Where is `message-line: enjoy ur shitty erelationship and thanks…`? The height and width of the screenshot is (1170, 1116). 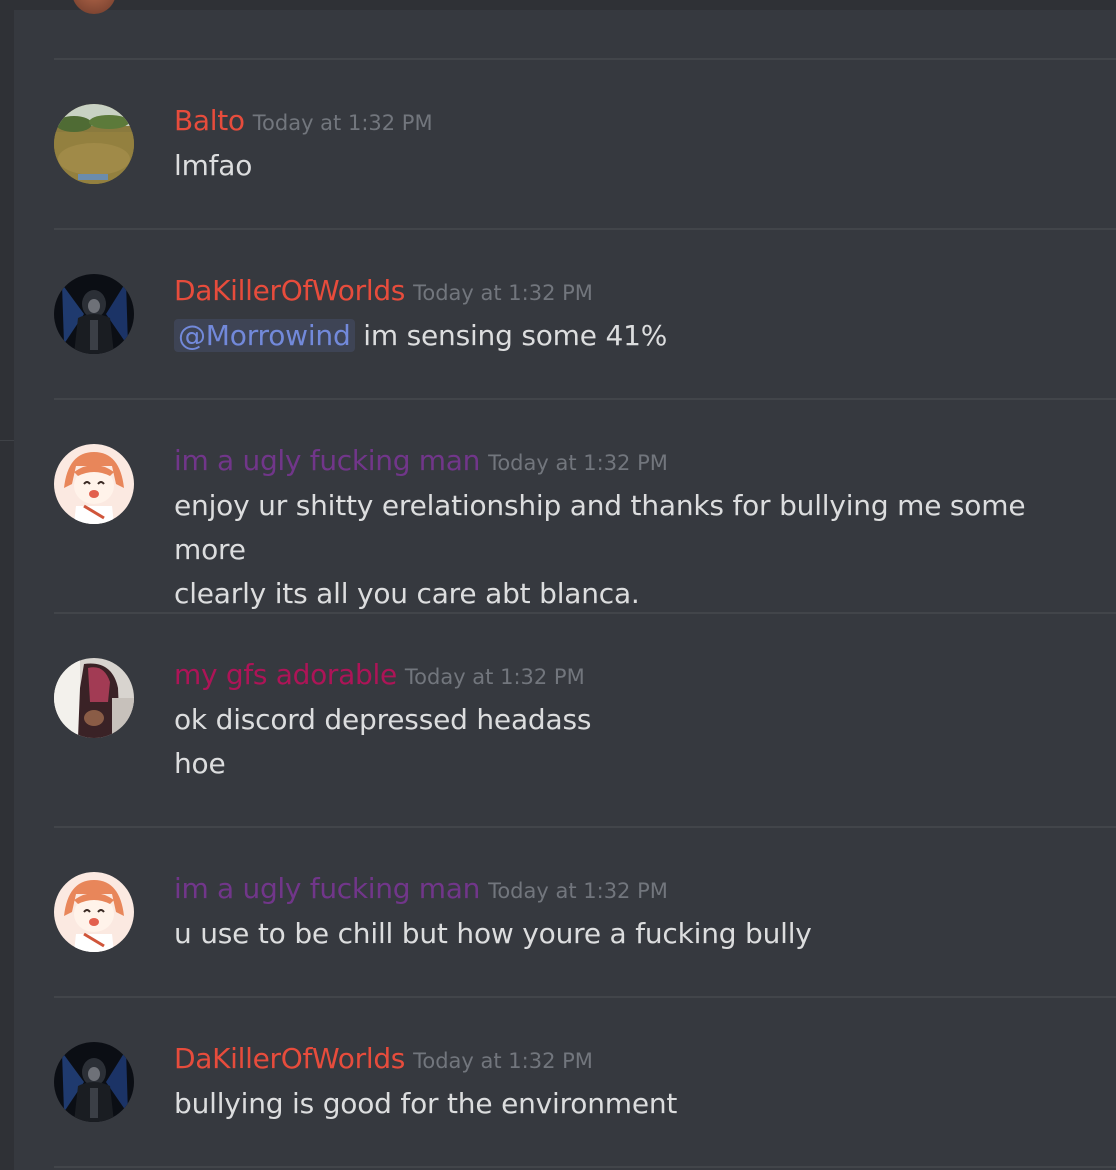 message-line: enjoy ur shitty erelationship and thanks… is located at coordinates (600, 527).